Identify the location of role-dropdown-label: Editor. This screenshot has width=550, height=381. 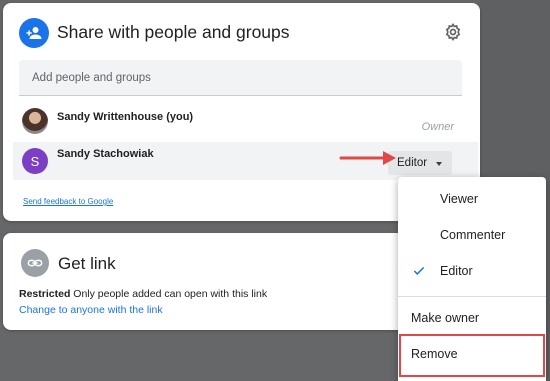
(412, 163).